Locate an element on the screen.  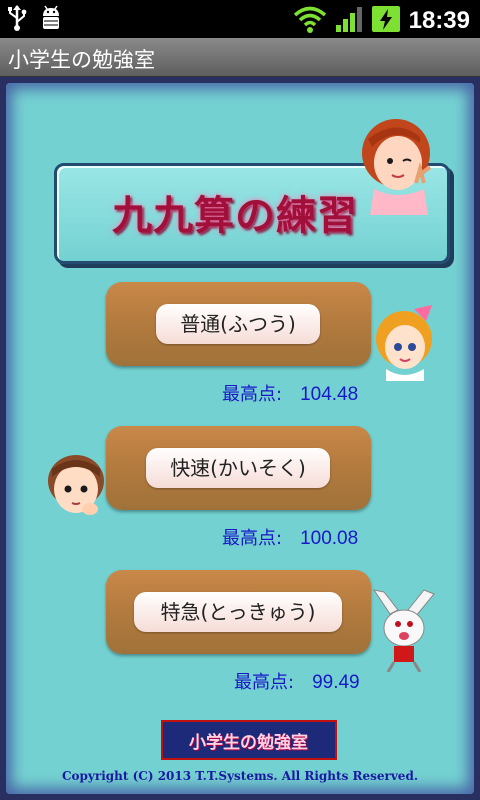
banner-text: 小学生の勉強室 is located at coordinates (248, 743).